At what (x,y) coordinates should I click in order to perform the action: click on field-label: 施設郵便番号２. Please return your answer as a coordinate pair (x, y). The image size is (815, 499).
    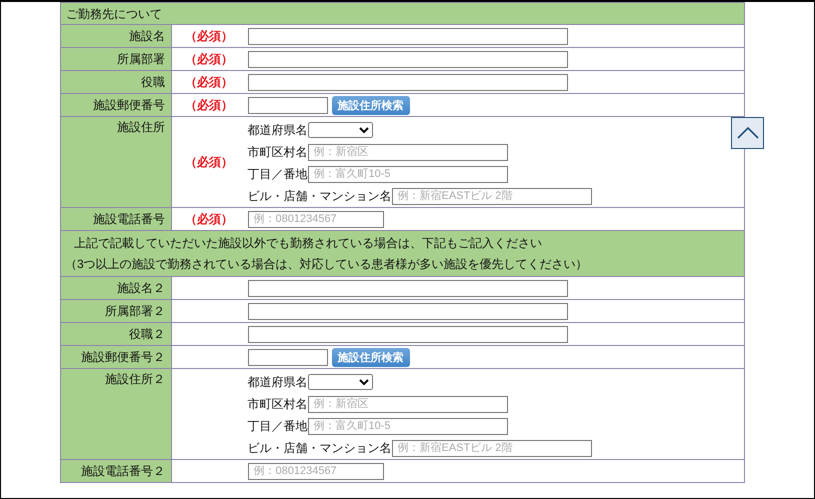
    Looking at the image, I should click on (116, 357).